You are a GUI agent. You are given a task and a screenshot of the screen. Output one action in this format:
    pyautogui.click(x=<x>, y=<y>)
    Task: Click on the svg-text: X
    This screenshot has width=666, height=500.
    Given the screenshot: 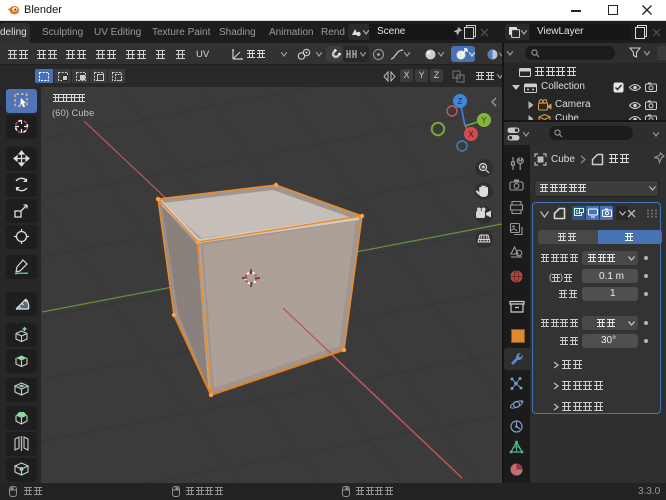 What is the action you would take?
    pyautogui.click(x=471, y=134)
    